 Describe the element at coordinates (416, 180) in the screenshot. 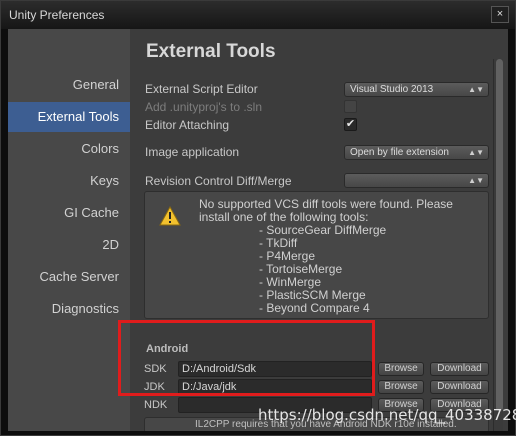

I see `revision-control-dropdown: ▲▼` at that location.